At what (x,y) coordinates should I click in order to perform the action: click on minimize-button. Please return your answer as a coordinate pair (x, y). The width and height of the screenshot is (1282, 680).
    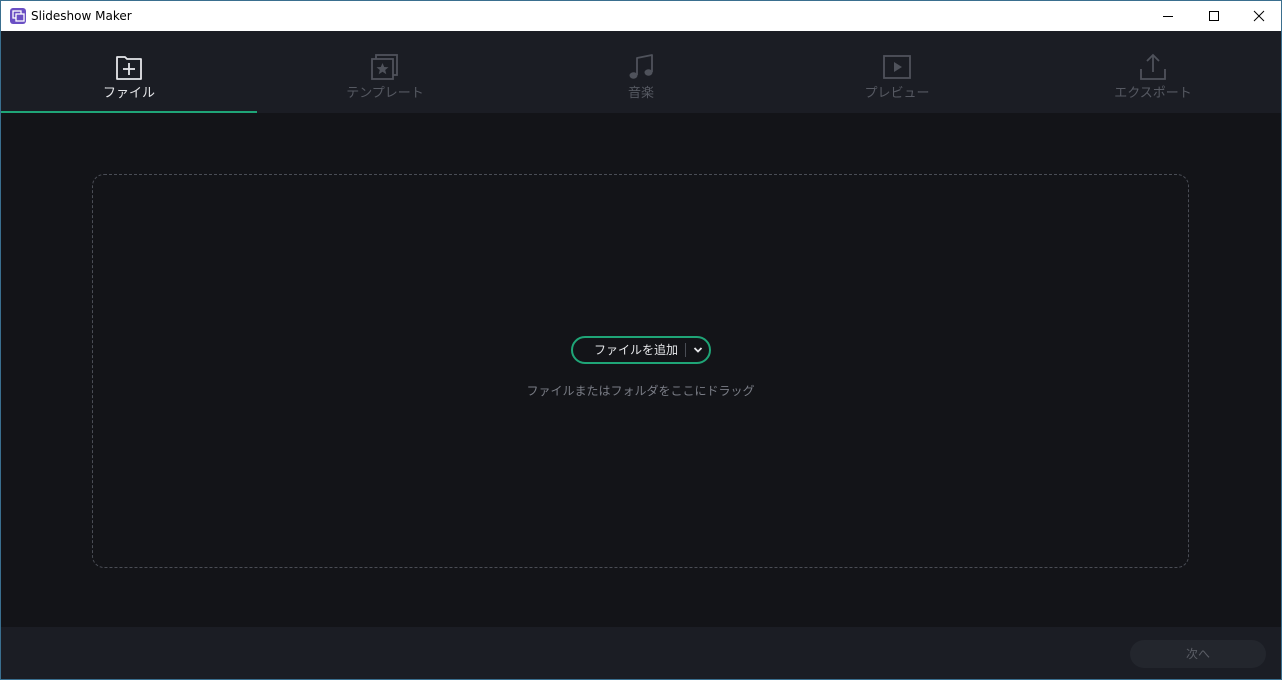
    Looking at the image, I should click on (1168, 16).